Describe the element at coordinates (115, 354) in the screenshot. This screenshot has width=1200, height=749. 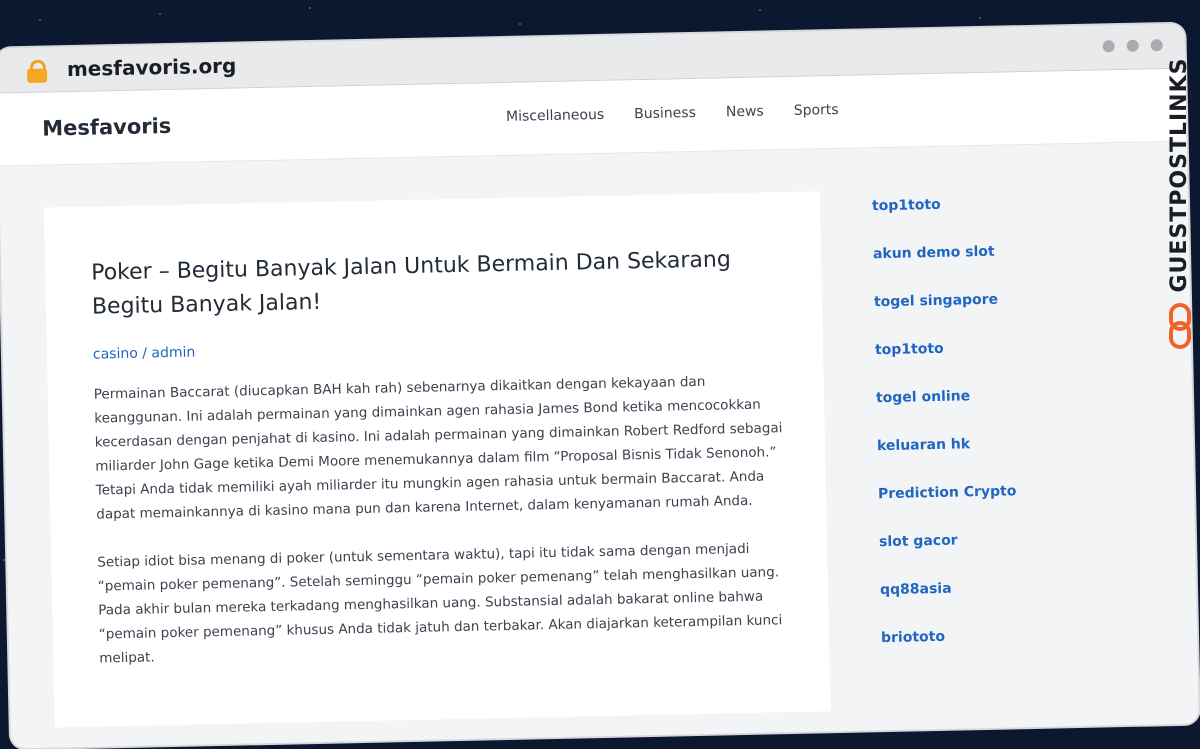
I see `post-category-link: casino` at that location.